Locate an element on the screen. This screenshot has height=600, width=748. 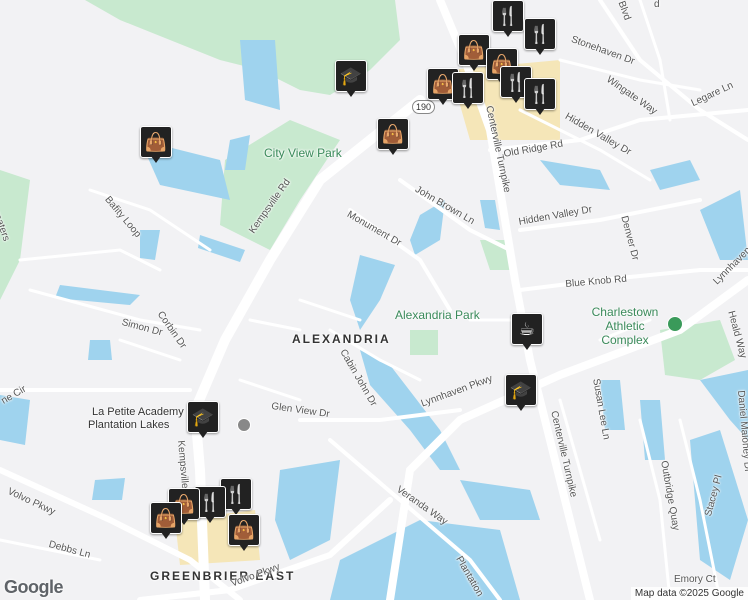
road-label-emory: Emory Ct is located at coordinates (695, 579).